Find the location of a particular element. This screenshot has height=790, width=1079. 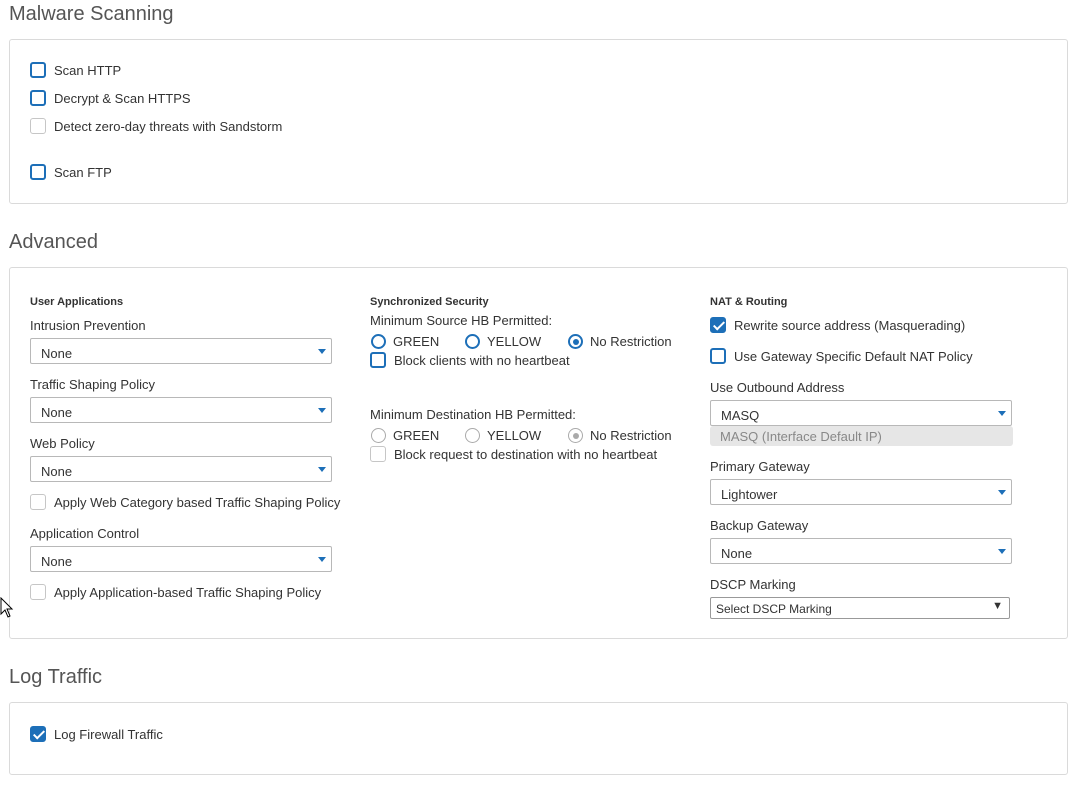

source-radio-yellow: YELLOW is located at coordinates (503, 341).